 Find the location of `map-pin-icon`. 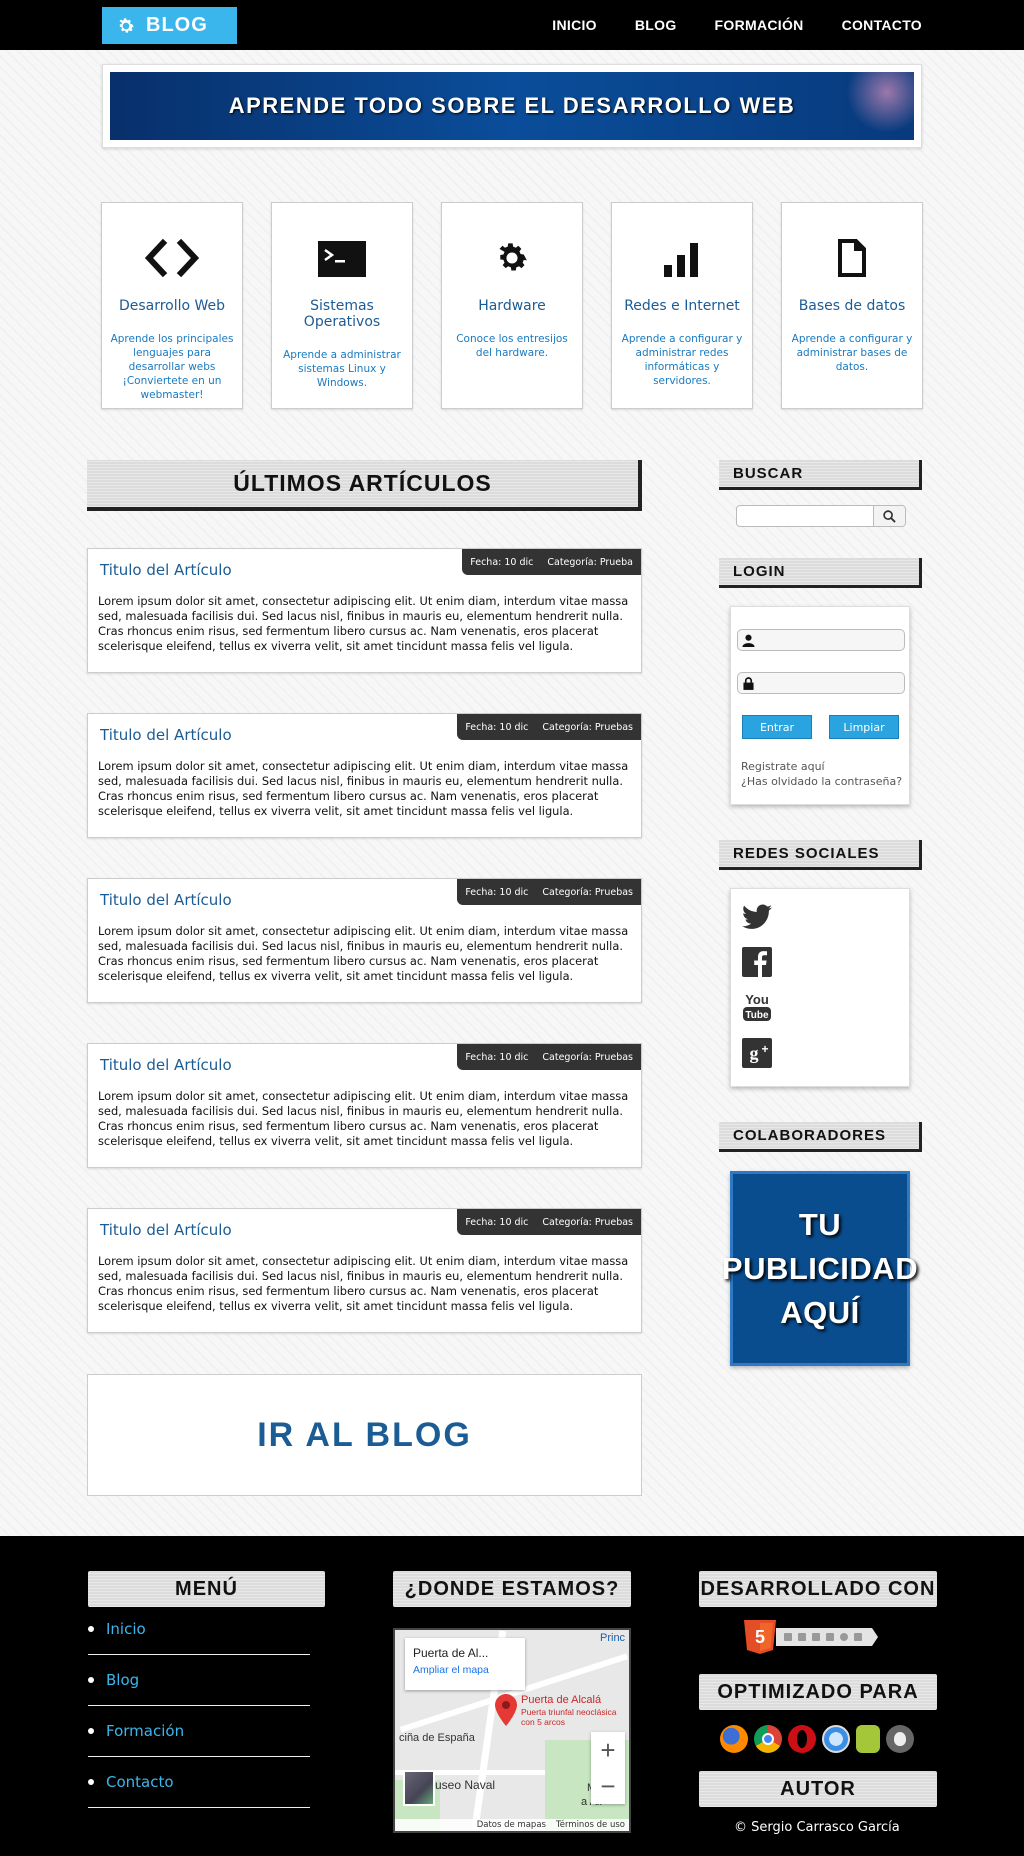

map-pin-icon is located at coordinates (506, 1710).